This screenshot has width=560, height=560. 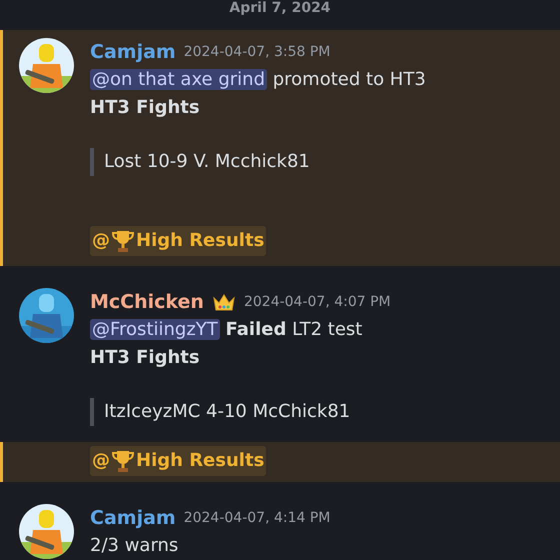 I want to click on timestamp: 2024-04-07, 4:14 PM, so click(x=257, y=518).